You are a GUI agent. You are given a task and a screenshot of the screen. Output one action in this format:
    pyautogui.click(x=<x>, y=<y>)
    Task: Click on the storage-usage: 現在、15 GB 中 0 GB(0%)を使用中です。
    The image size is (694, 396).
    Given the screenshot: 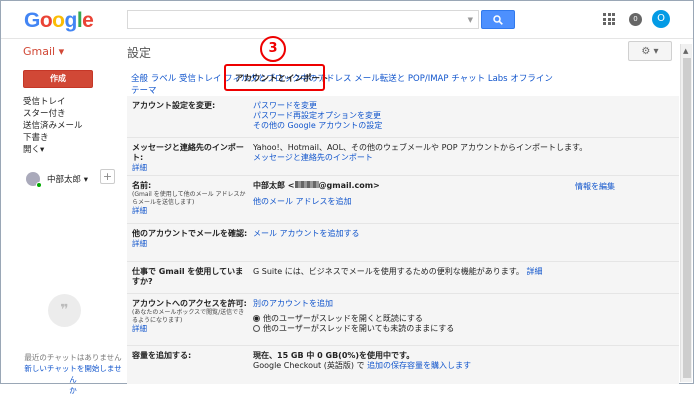 What is the action you would take?
    pyautogui.click(x=334, y=355)
    